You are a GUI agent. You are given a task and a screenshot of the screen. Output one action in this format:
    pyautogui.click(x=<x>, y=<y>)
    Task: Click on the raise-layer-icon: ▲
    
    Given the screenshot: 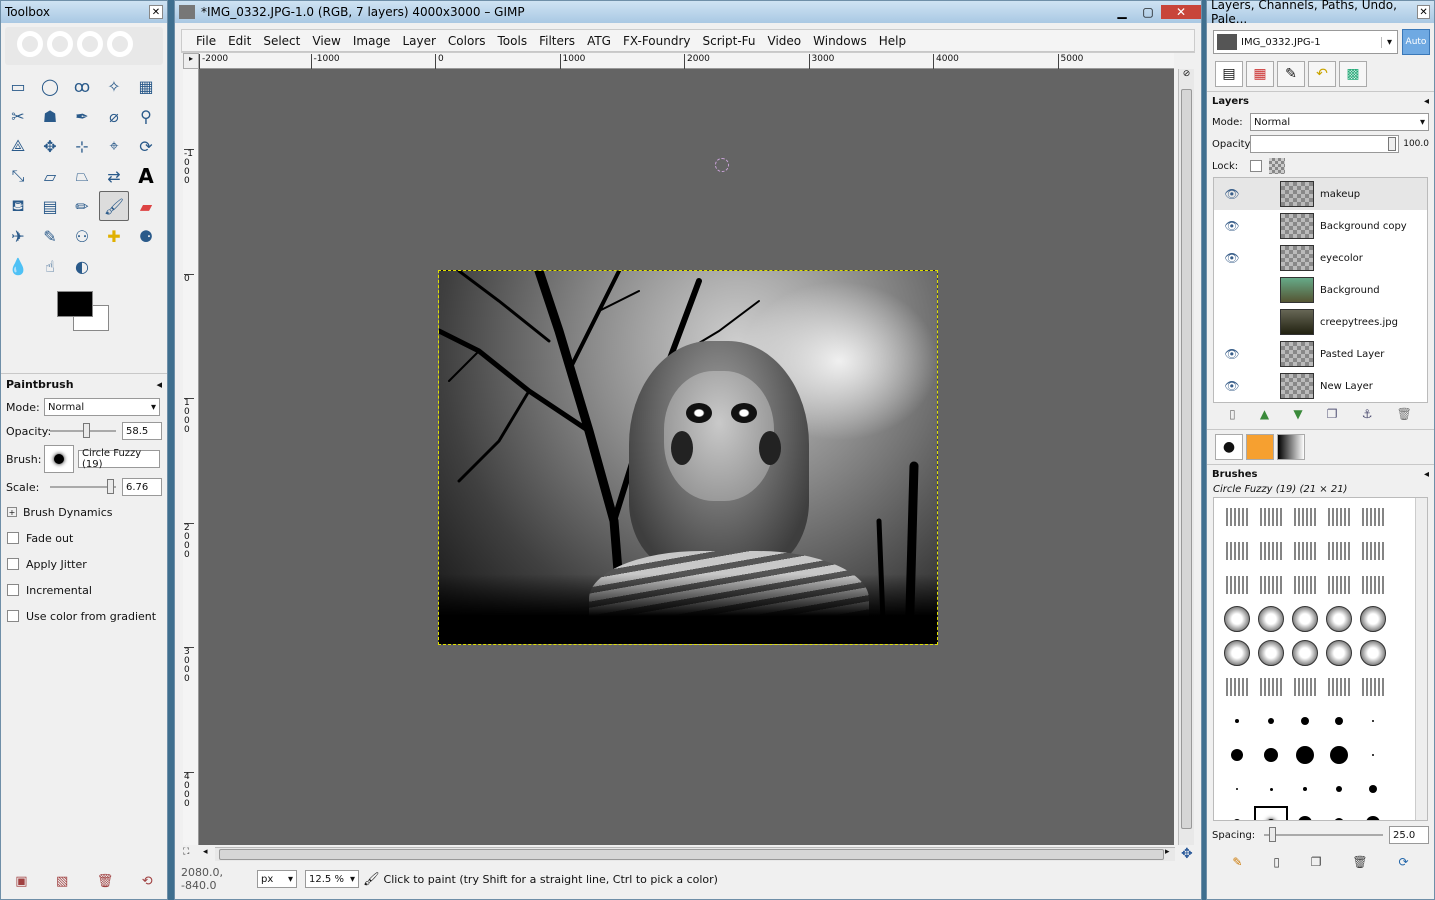 What is the action you would take?
    pyautogui.click(x=1264, y=414)
    